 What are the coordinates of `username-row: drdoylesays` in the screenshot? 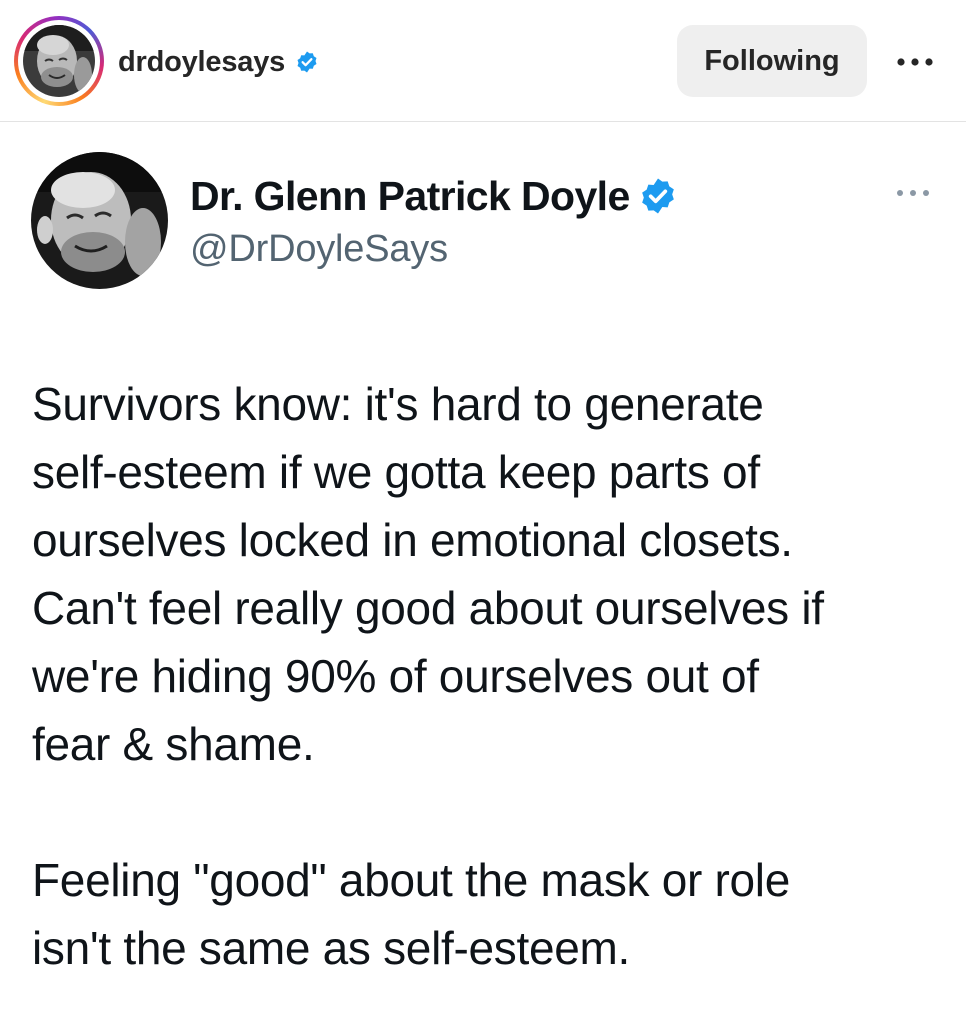 It's located at (218, 62).